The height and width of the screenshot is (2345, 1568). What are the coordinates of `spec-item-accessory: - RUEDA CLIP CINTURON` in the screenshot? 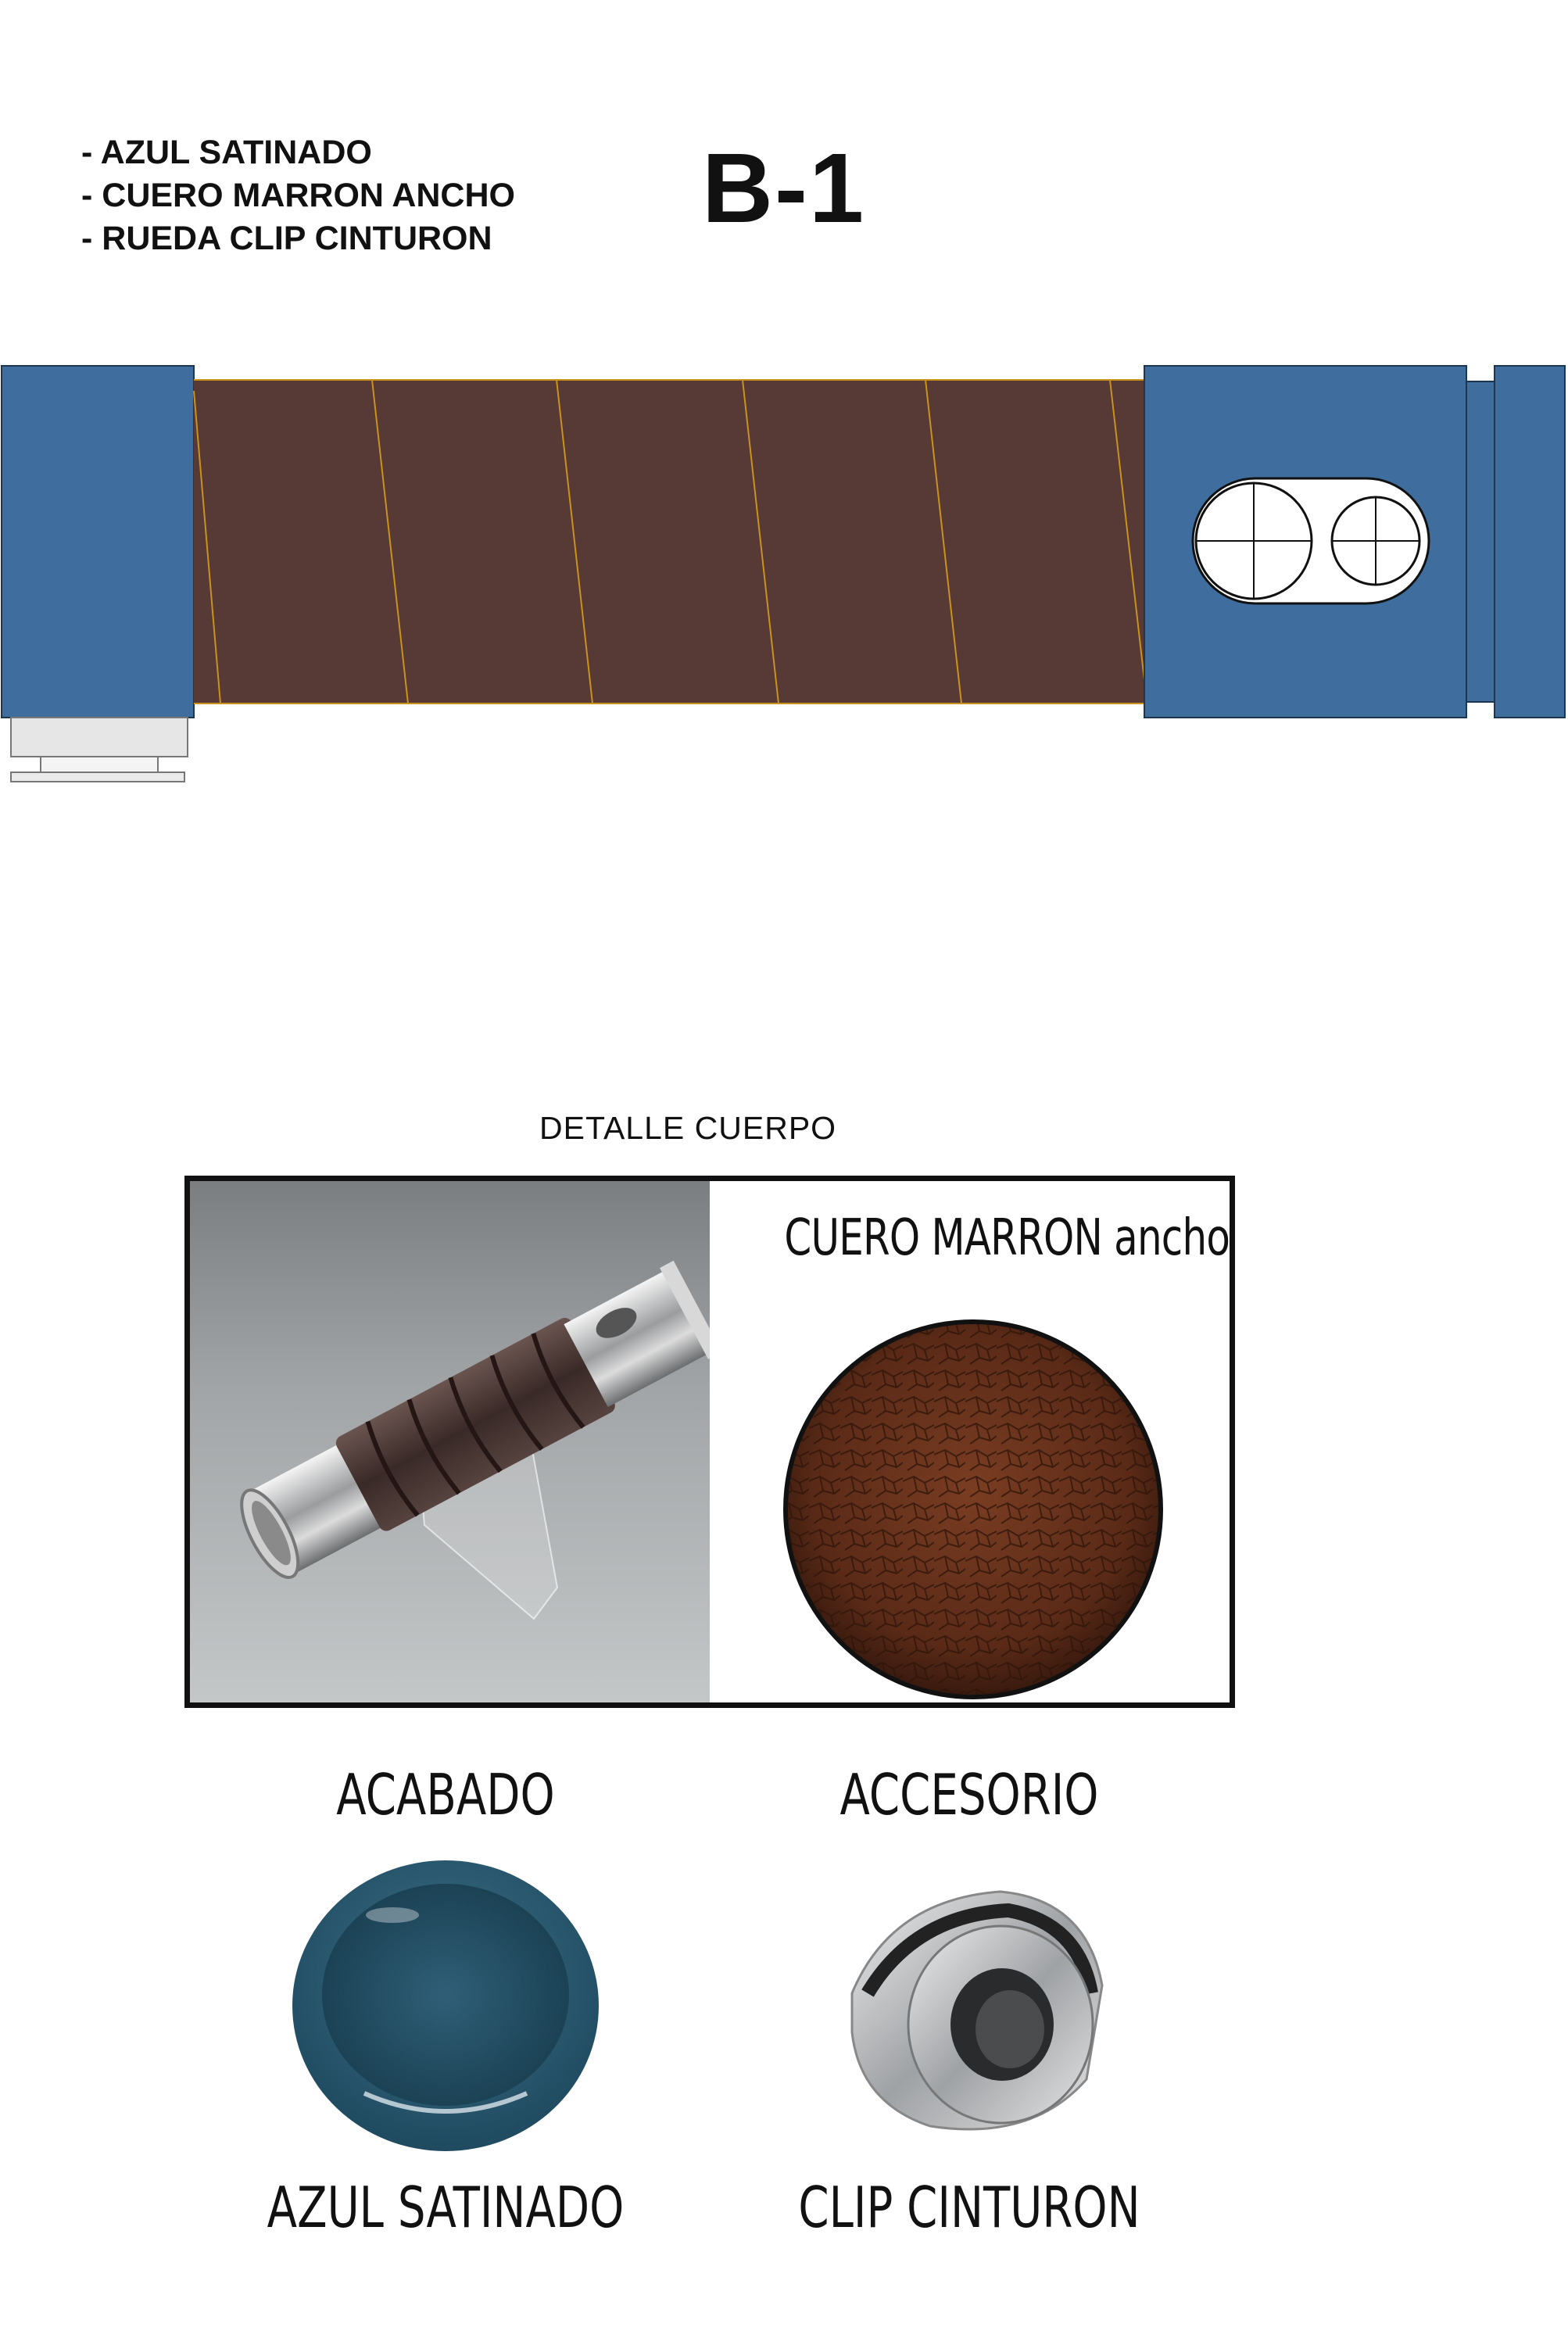 It's located at (286, 238).